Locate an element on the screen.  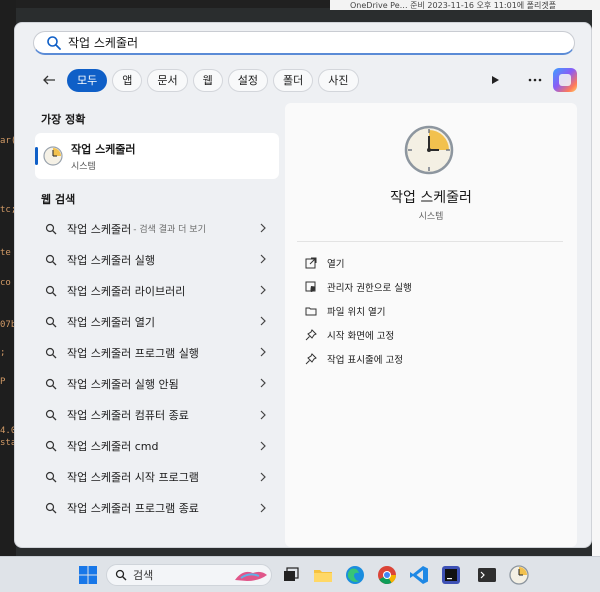
code-fragment: co is located at coordinates (5, 283).